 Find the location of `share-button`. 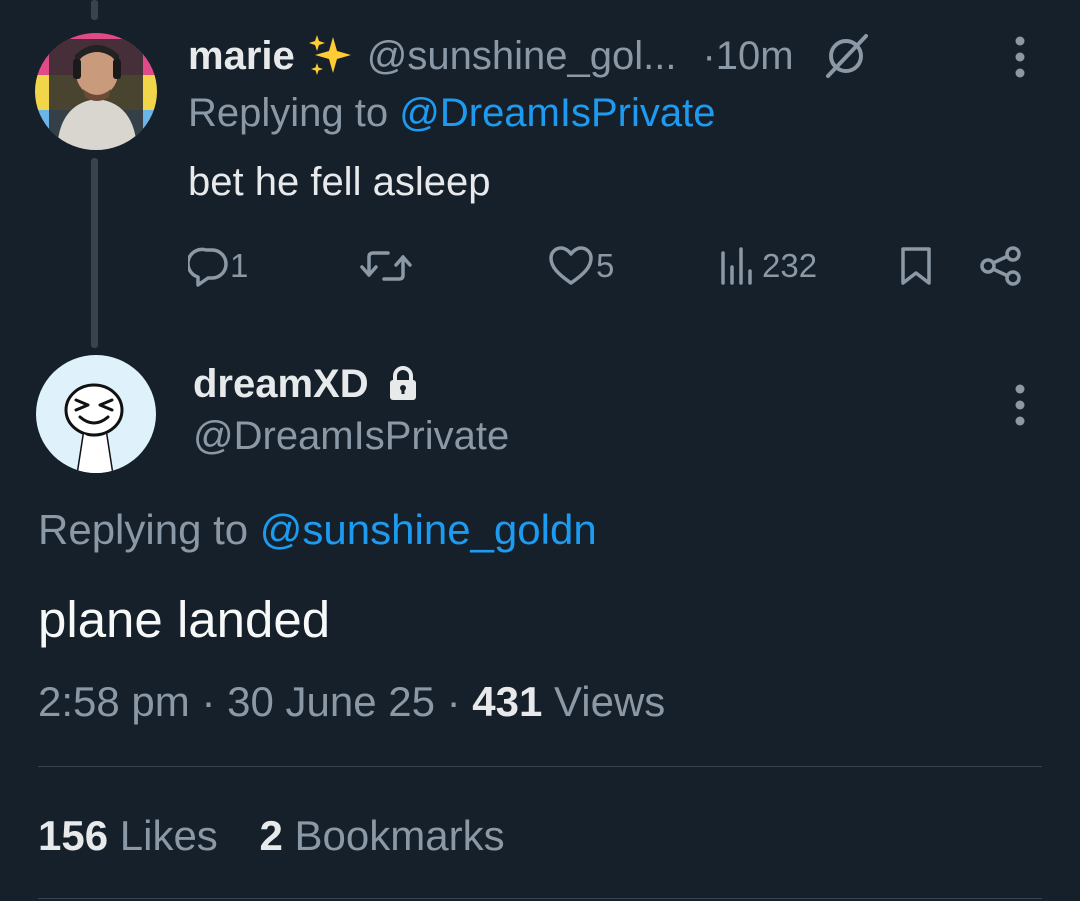

share-button is located at coordinates (1001, 266).